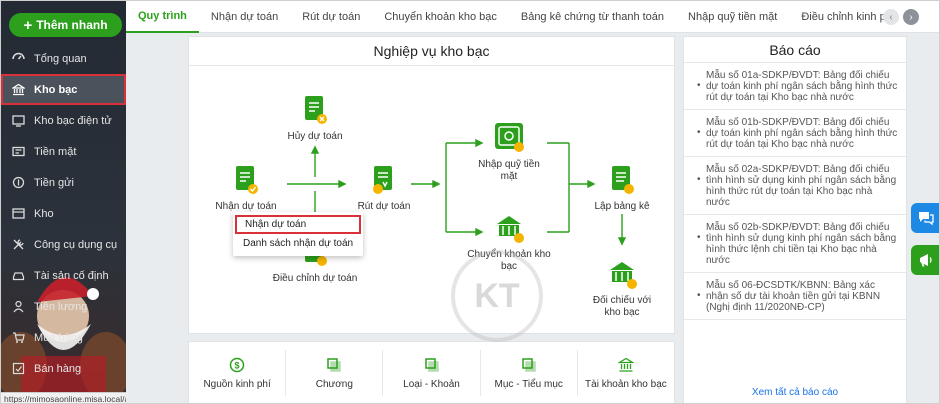 This screenshot has width=940, height=404. Describe the element at coordinates (73, 120) in the screenshot. I see `sidebar-item-label: Kho bạc điện tử` at that location.